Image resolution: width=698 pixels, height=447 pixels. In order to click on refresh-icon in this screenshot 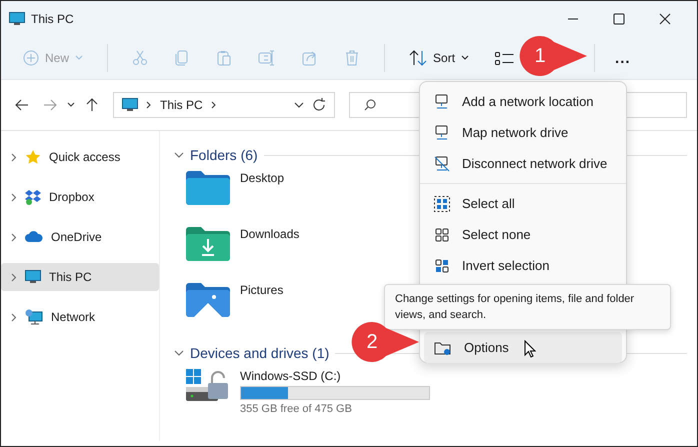, I will do `click(319, 105)`.